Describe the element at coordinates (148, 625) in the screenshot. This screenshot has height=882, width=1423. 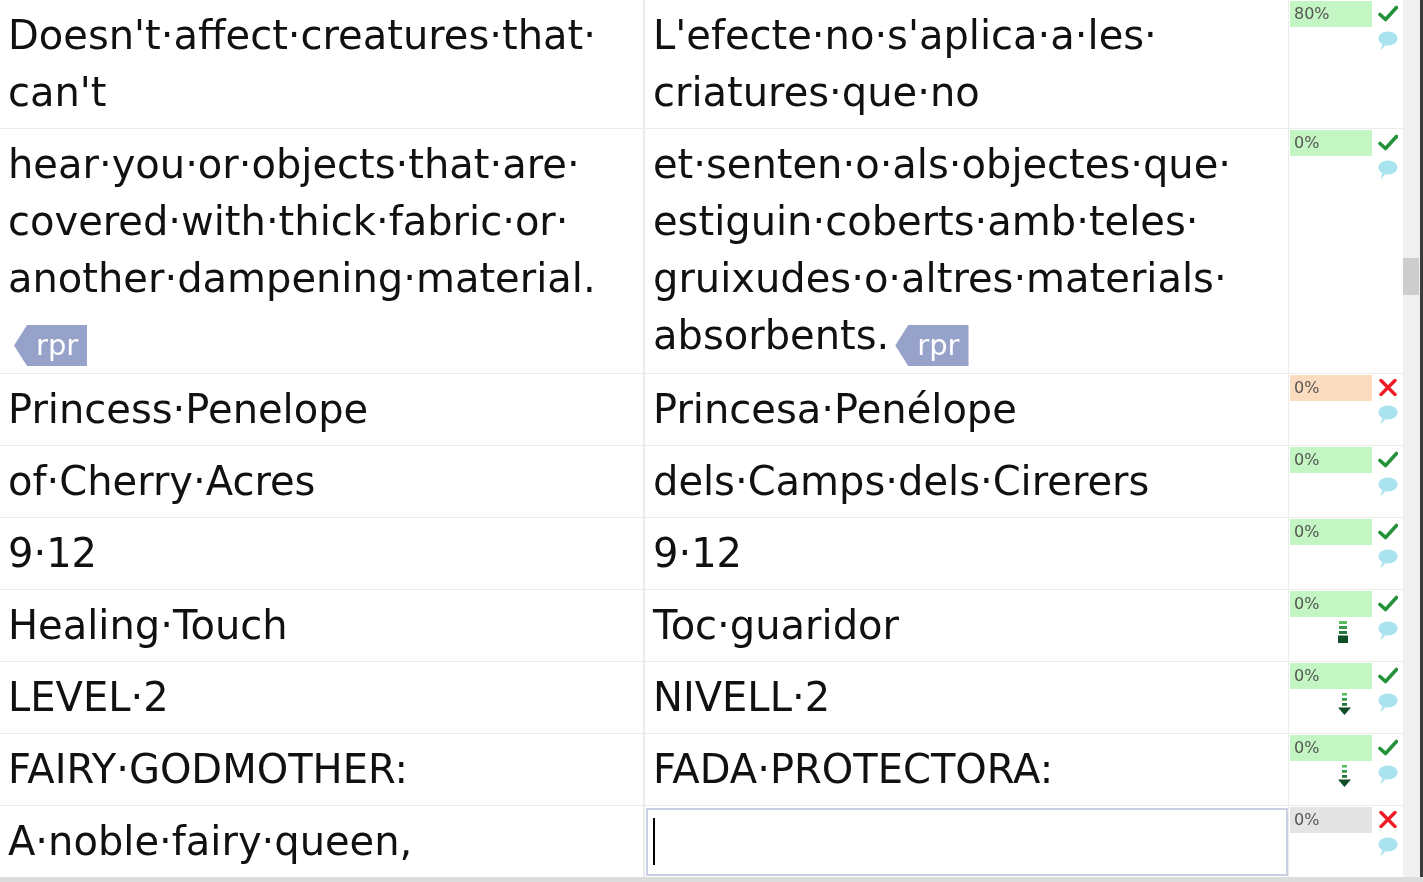
I see `source-segment-text: Healing·Touch` at that location.